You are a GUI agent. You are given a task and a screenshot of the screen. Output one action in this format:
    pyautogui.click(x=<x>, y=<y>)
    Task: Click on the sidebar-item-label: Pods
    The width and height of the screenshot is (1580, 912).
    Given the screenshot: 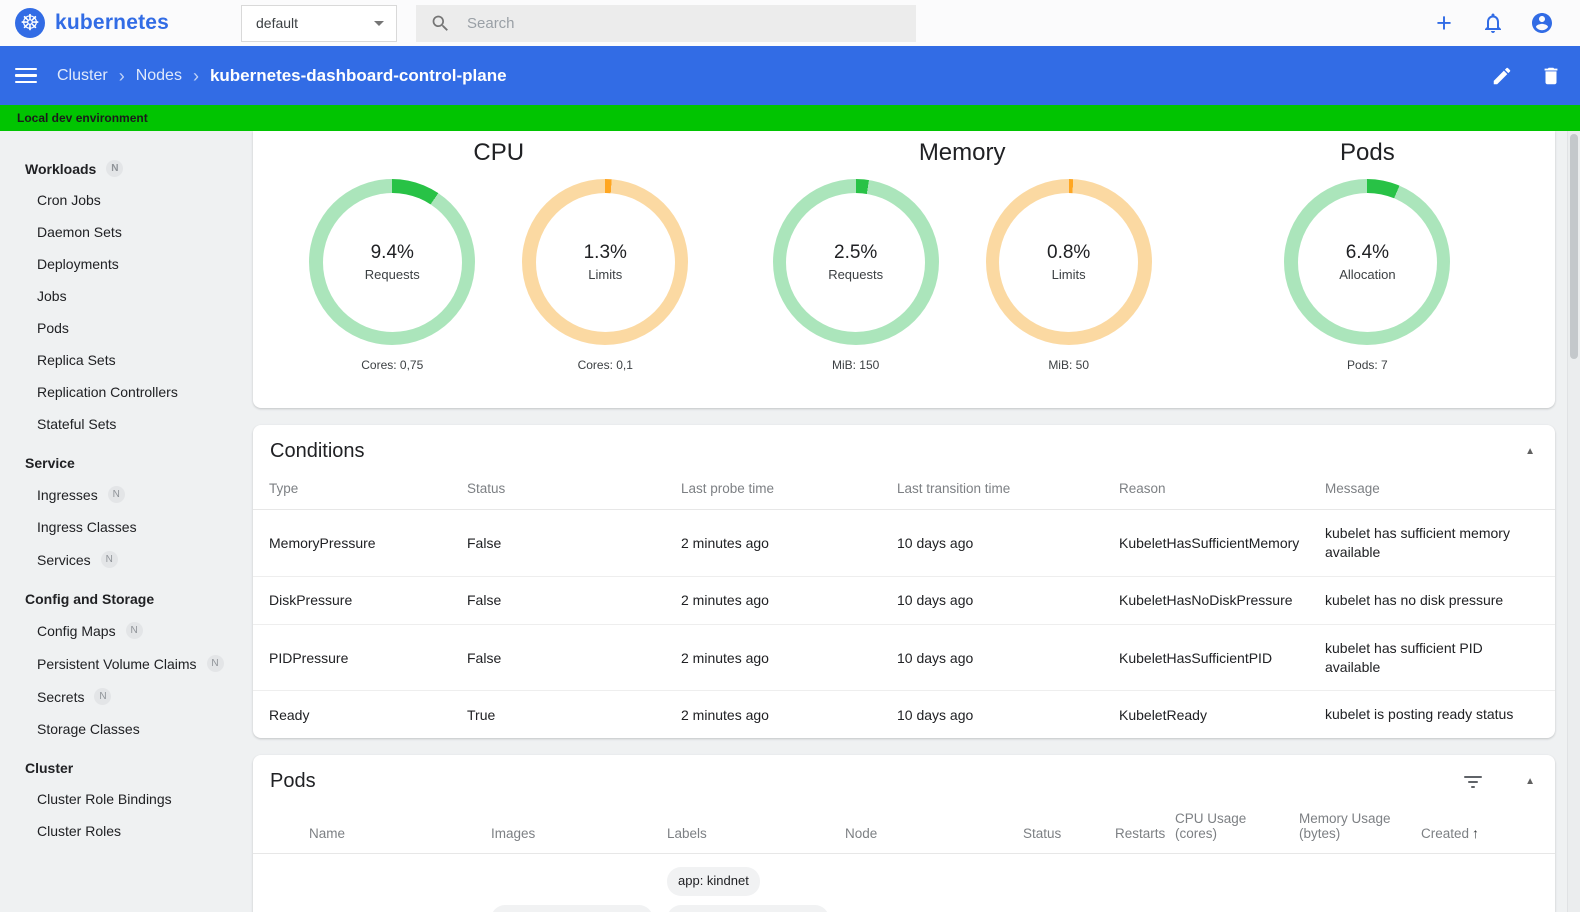 What is the action you would take?
    pyautogui.click(x=53, y=328)
    